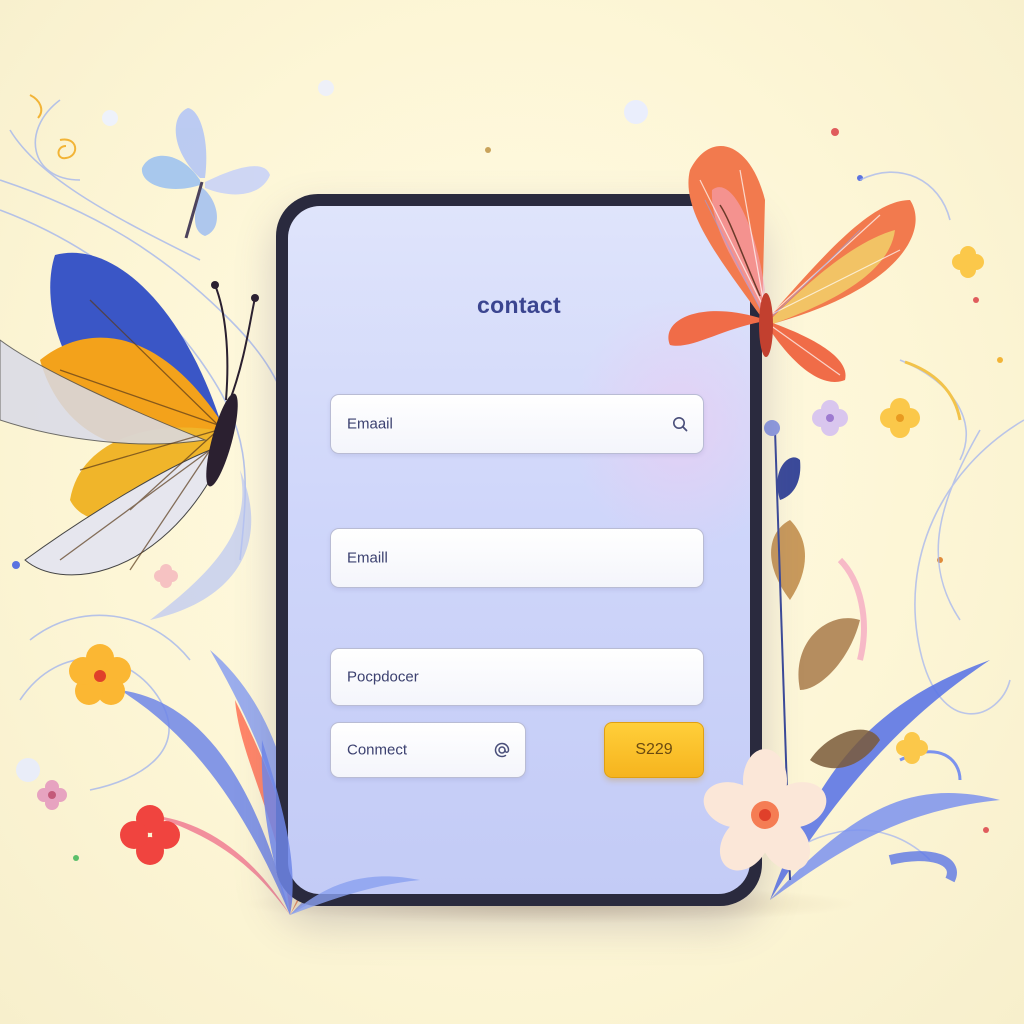  What do you see at coordinates (517, 677) in the screenshot?
I see `password-field: Pocpdocer` at bounding box center [517, 677].